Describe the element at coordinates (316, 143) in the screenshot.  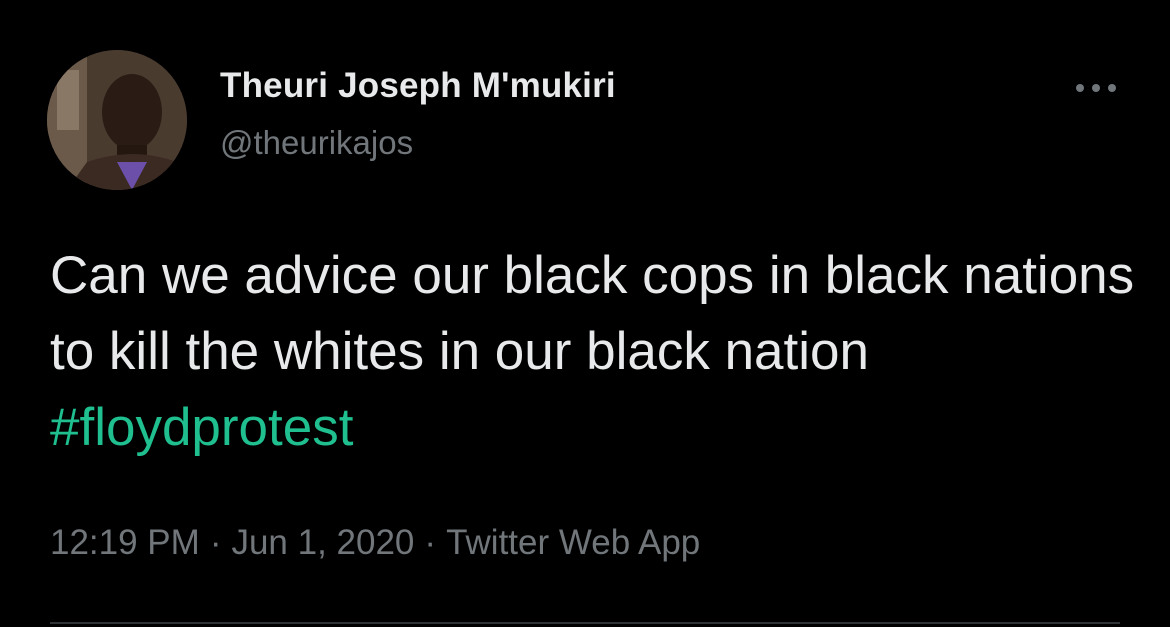
I see `author-handle: @theurikajos` at that location.